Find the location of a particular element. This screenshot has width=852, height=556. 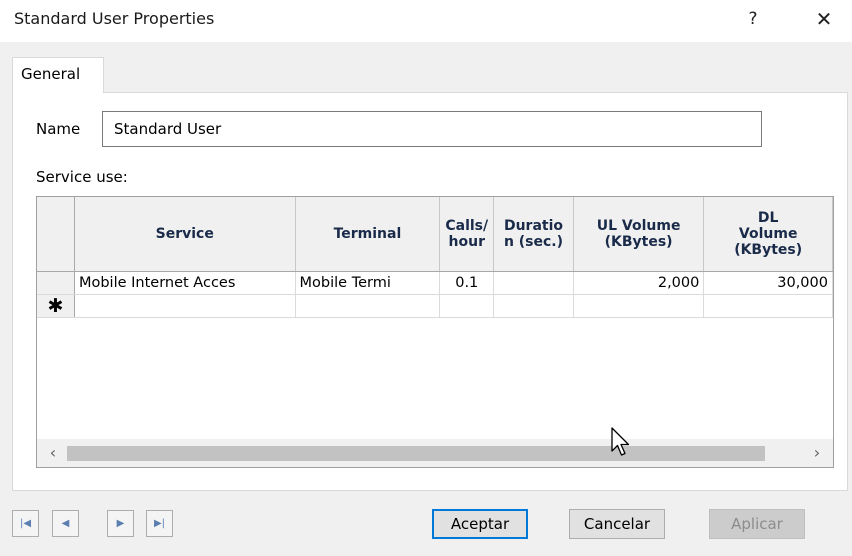

new-cell-dl-volume is located at coordinates (768, 306).